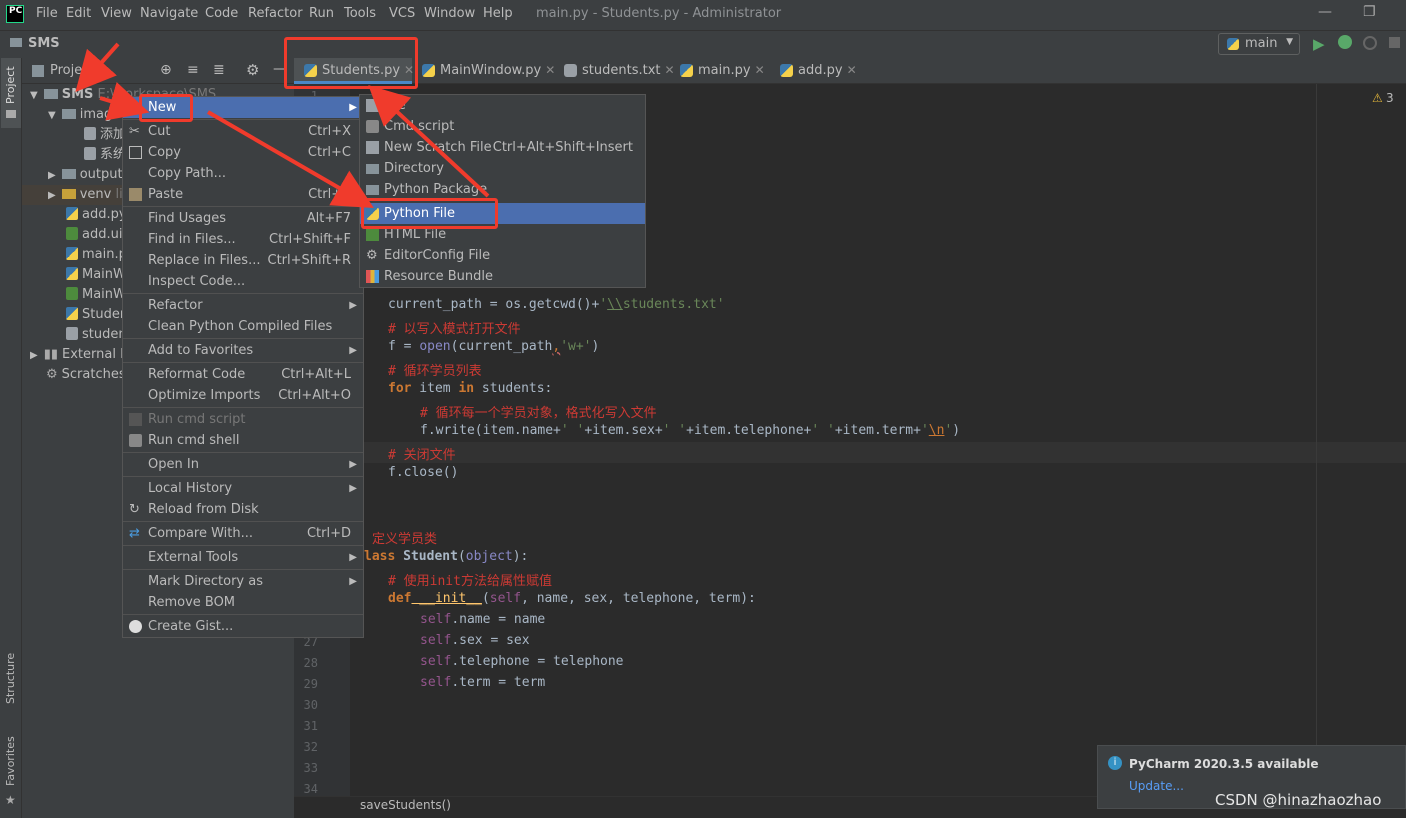 The height and width of the screenshot is (818, 1406). Describe the element at coordinates (429, 141) in the screenshot. I see `arrow-to-students-tab` at that location.